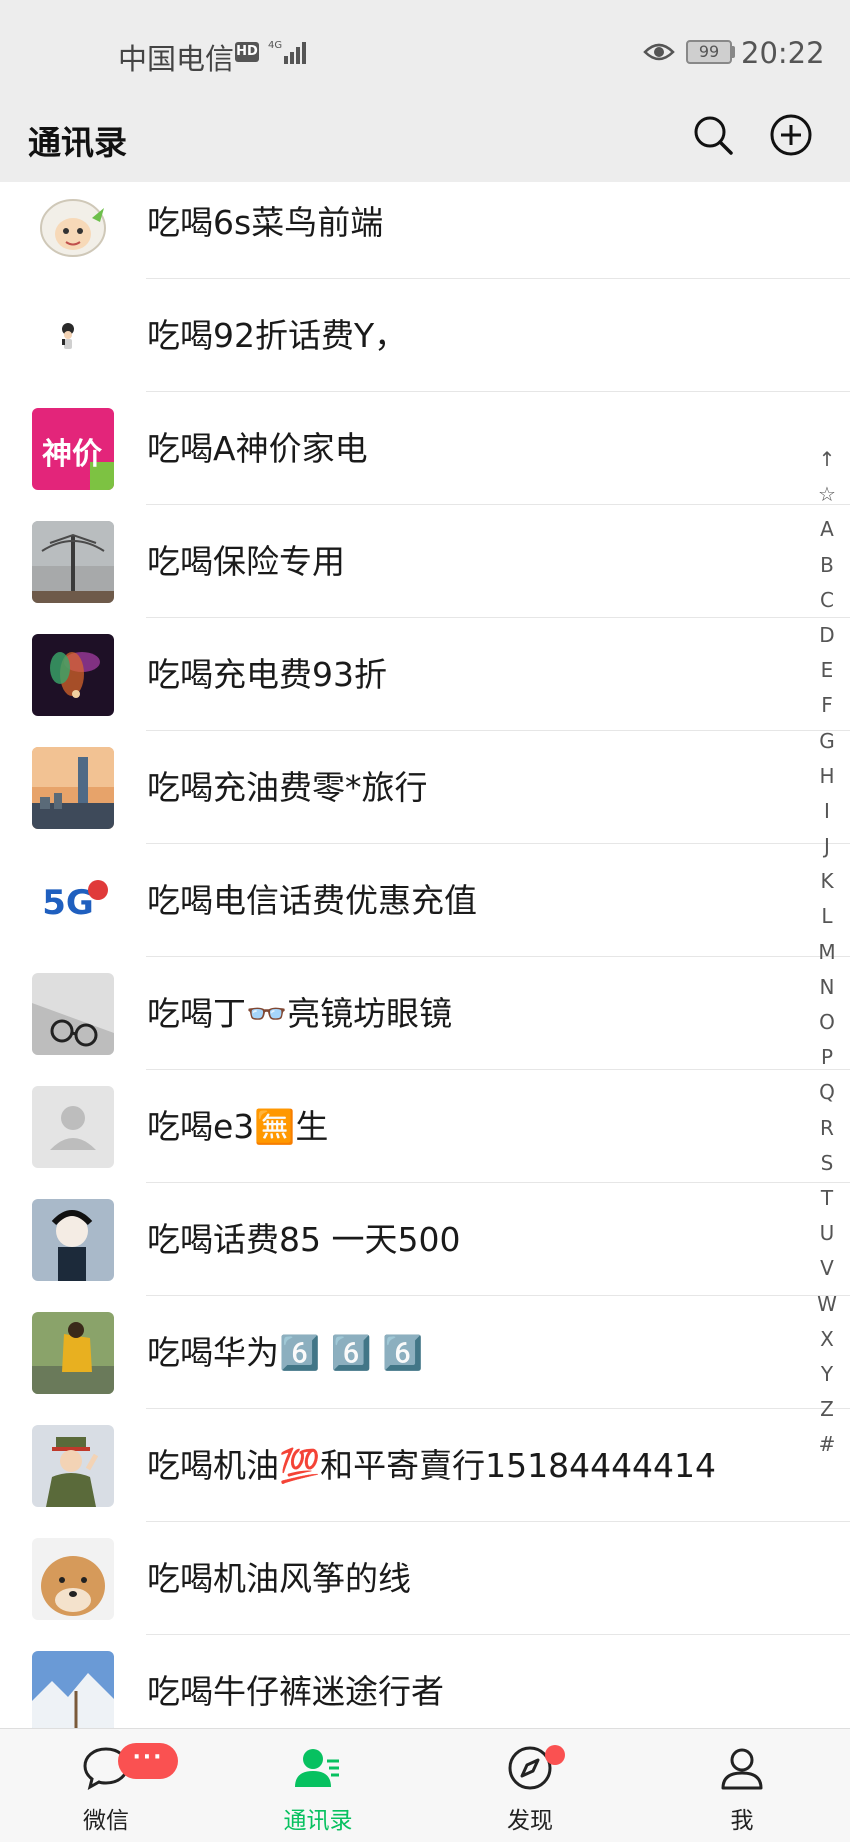  I want to click on index-letter: S, so click(827, 1163).